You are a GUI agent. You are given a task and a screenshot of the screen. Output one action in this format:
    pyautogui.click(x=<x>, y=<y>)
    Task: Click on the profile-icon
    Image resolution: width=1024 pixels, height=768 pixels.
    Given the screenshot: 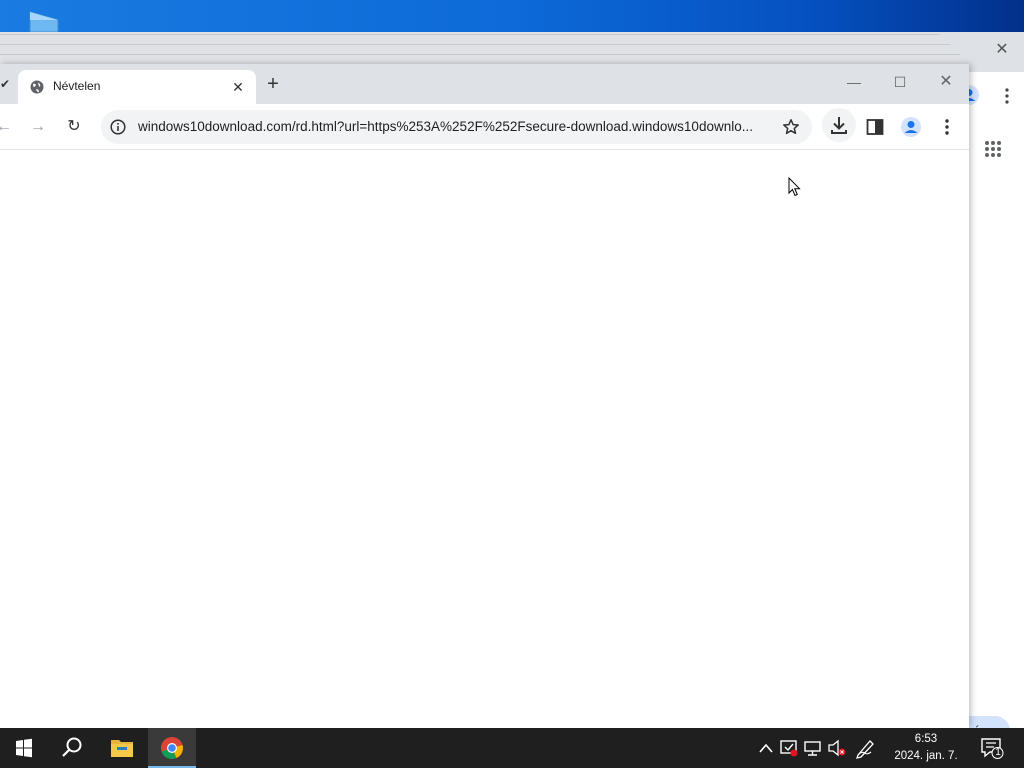 What is the action you would take?
    pyautogui.click(x=911, y=127)
    